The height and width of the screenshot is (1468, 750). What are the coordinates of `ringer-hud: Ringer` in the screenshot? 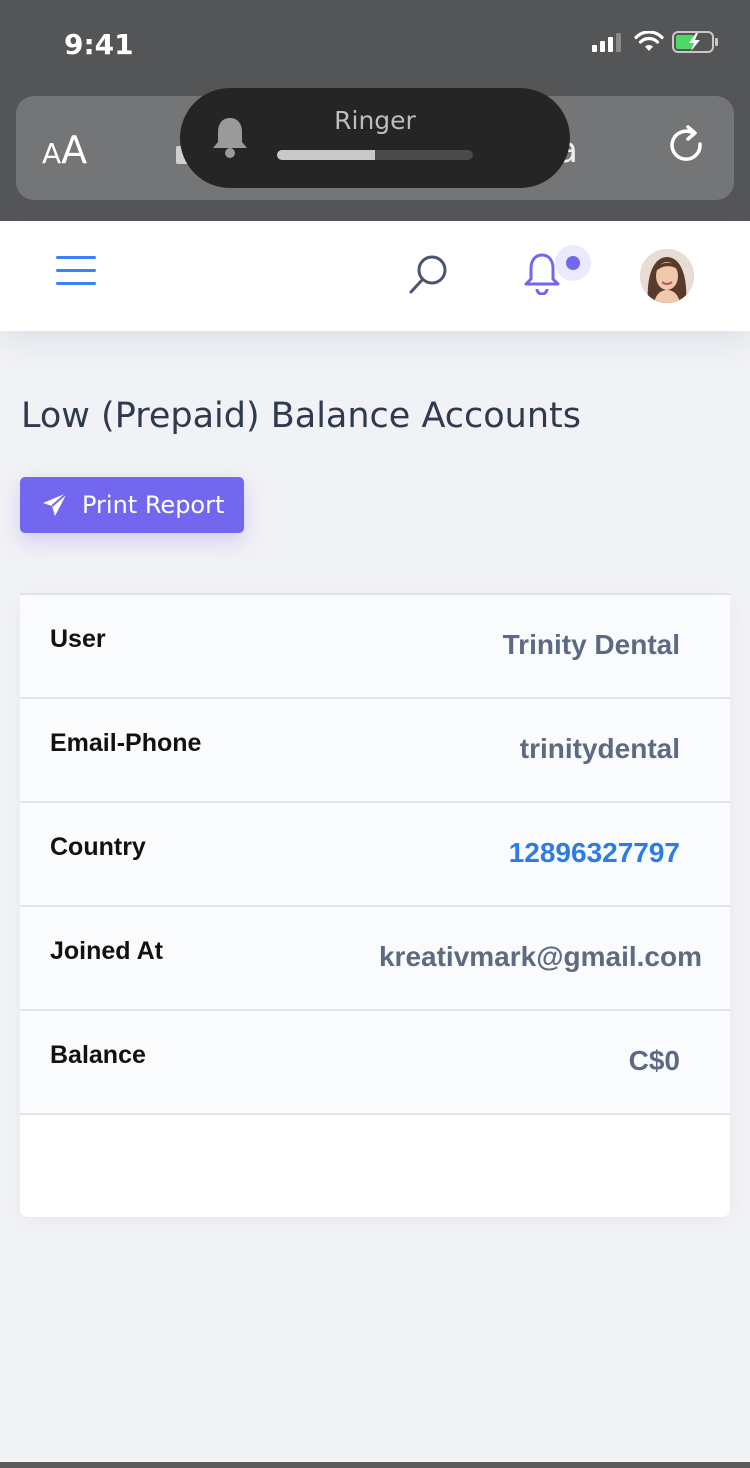 It's located at (375, 138).